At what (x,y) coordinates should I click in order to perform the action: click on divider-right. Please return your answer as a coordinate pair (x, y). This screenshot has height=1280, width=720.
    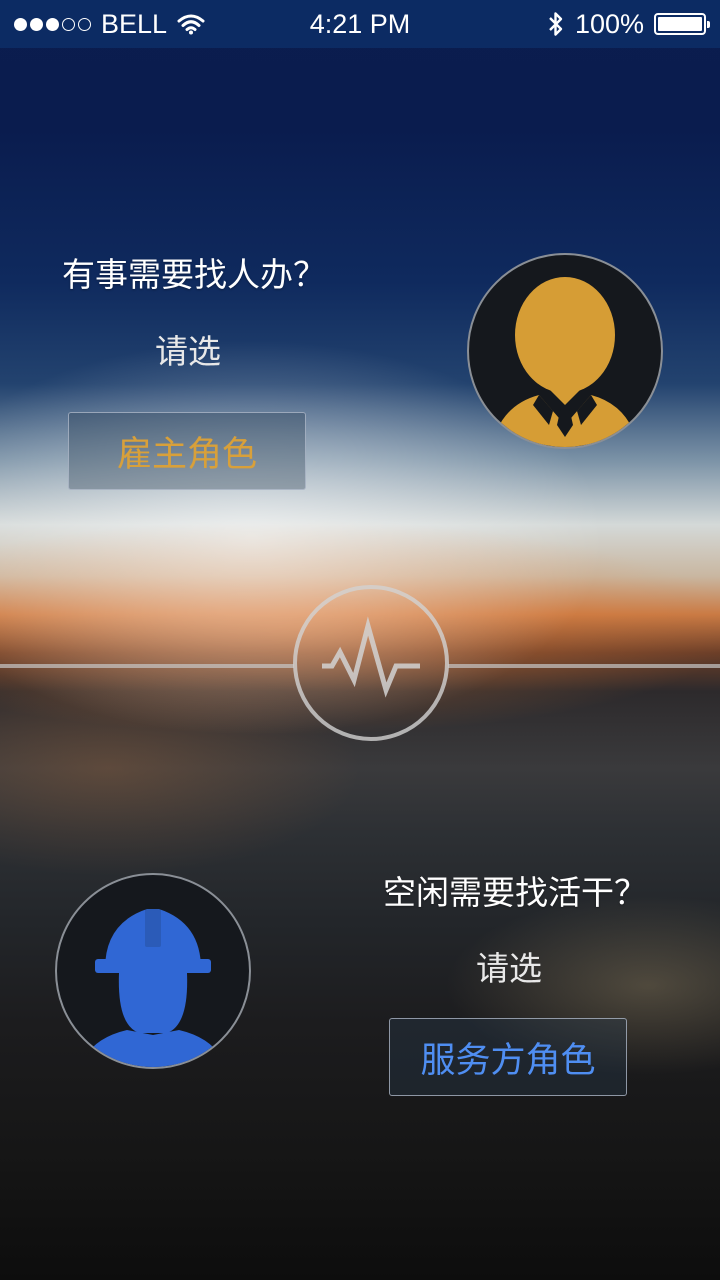
    Looking at the image, I should click on (584, 666).